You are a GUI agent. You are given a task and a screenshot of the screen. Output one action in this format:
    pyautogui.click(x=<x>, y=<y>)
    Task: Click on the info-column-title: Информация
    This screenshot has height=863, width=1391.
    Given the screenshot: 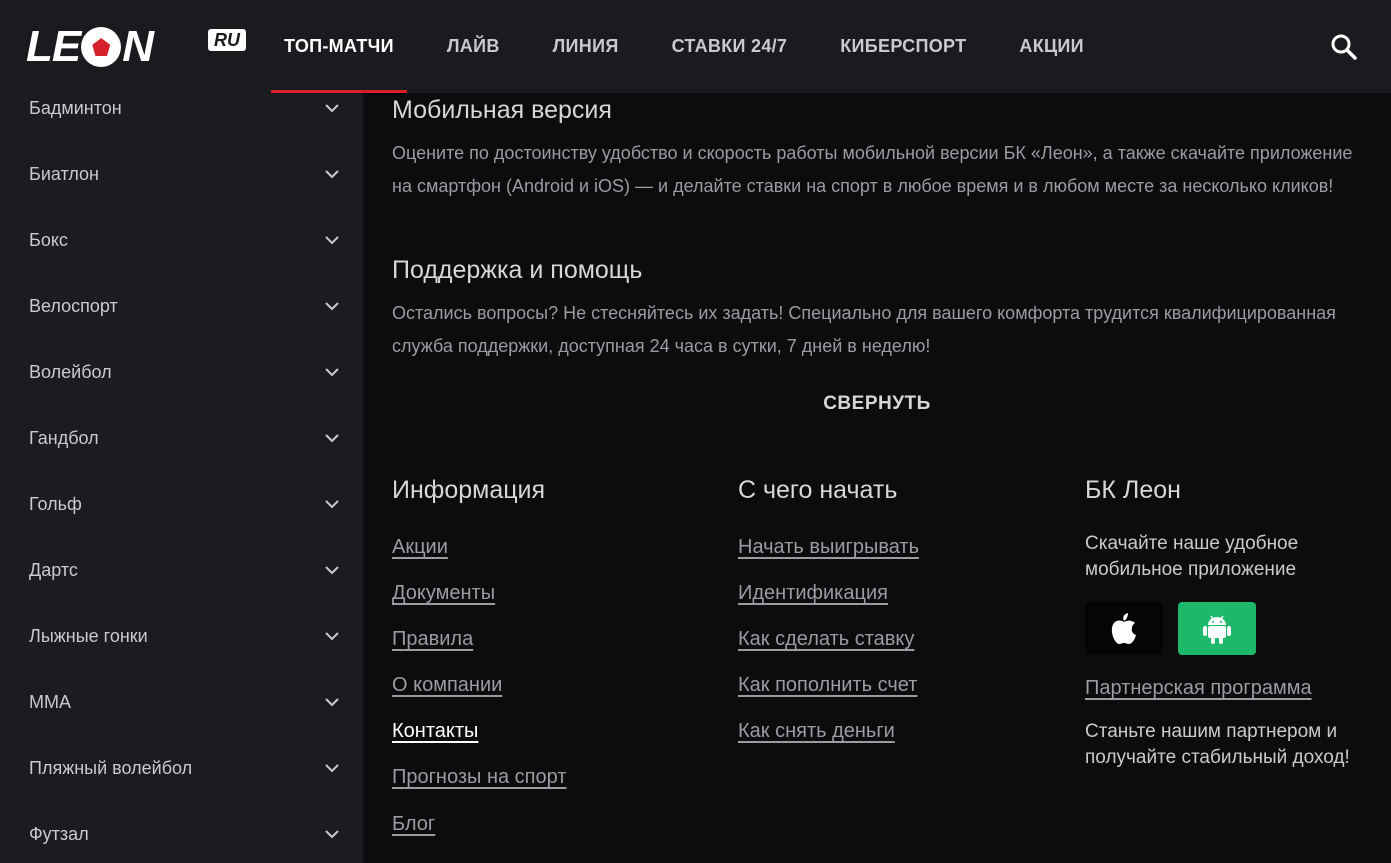 What is the action you would take?
    pyautogui.click(x=469, y=490)
    